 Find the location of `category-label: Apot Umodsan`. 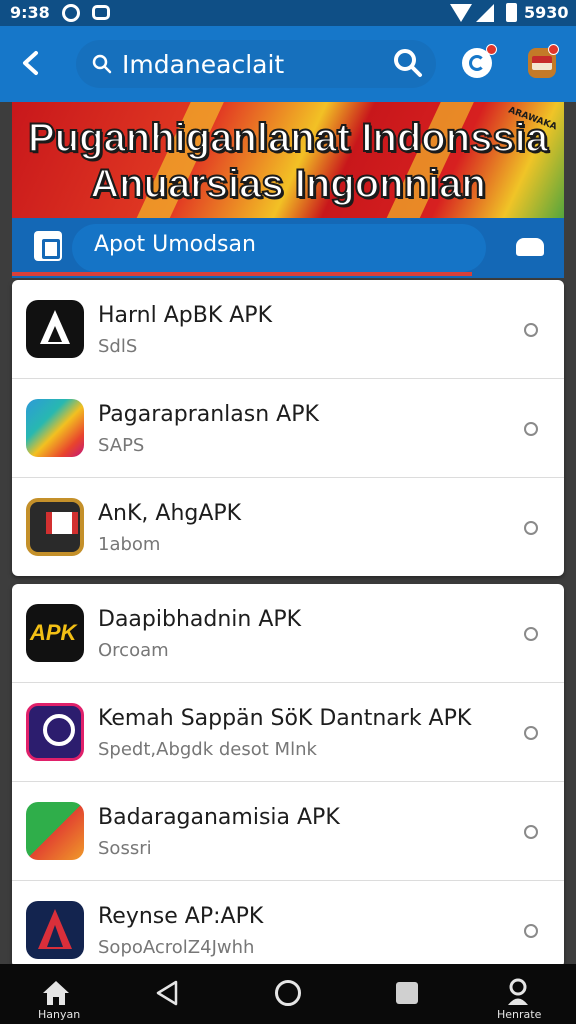

category-label: Apot Umodsan is located at coordinates (175, 244).